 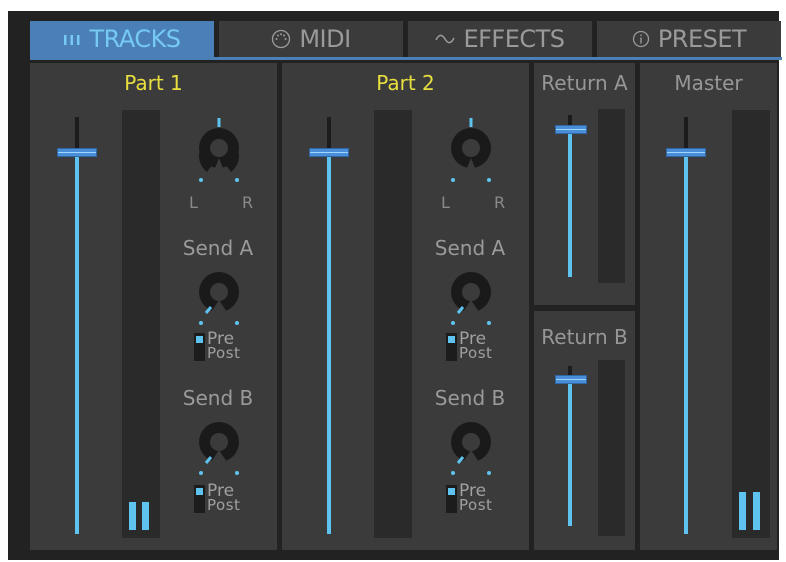 What do you see at coordinates (500, 202) in the screenshot?
I see `part-2-pan-right-label: R` at bounding box center [500, 202].